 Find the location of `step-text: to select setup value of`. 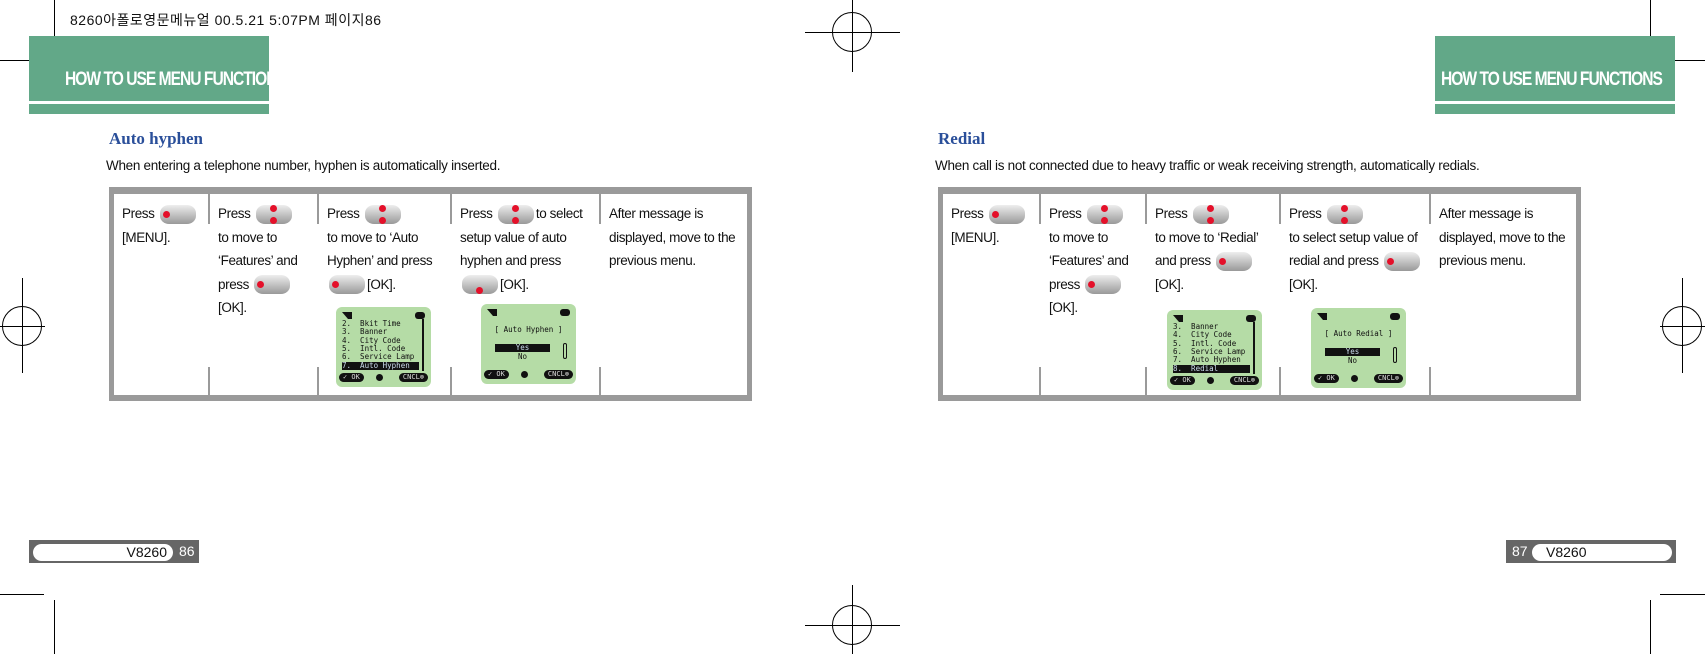

step-text: to select setup value of is located at coordinates (1353, 237).